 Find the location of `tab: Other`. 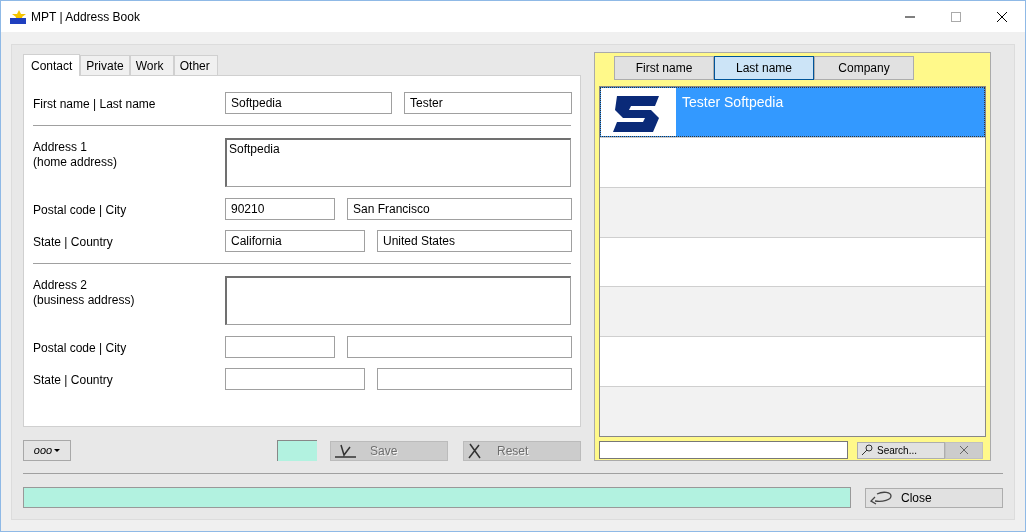

tab: Other is located at coordinates (195, 65).